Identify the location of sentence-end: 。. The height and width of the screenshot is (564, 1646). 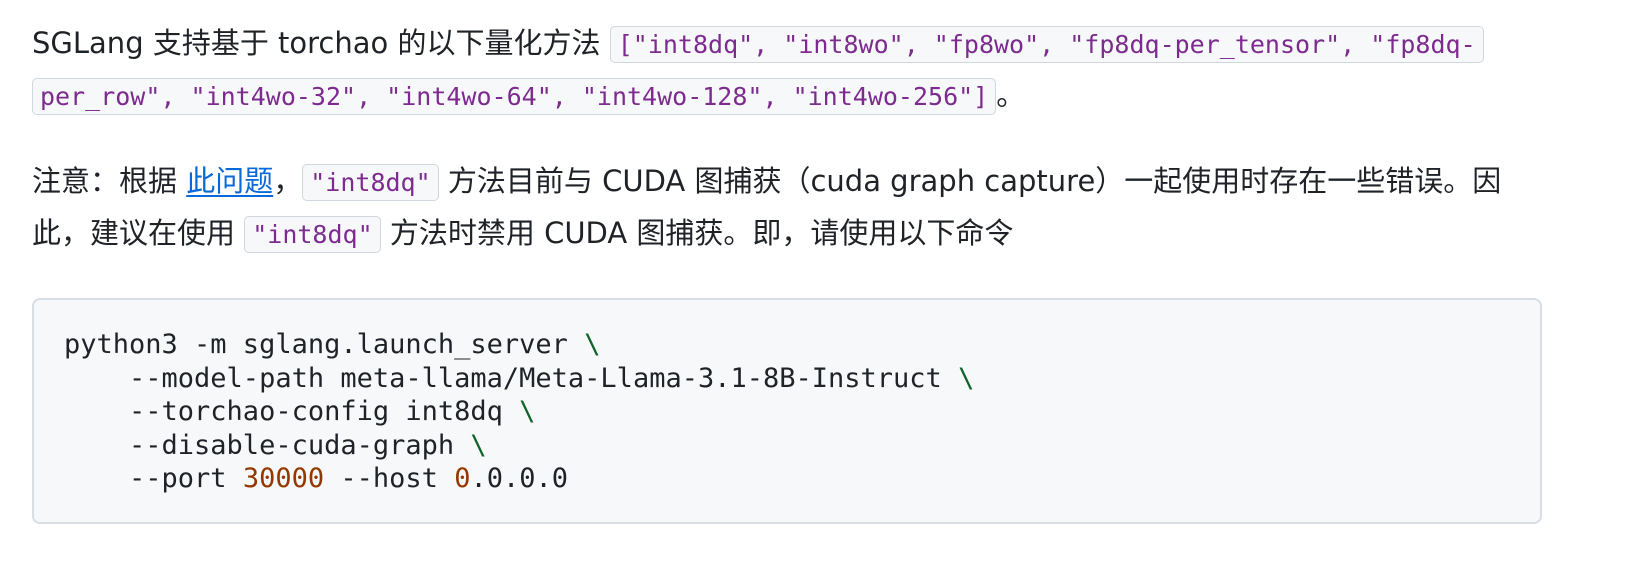
(1011, 95).